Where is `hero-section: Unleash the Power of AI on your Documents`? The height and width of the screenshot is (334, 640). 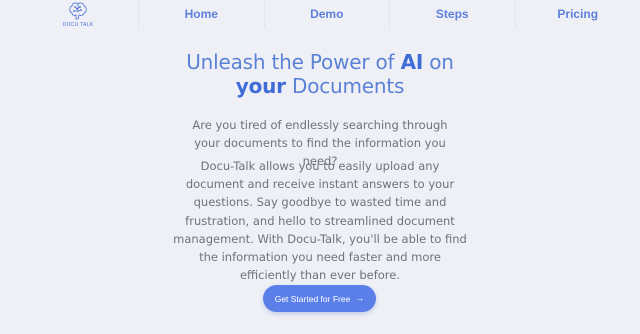
hero-section: Unleash the Power of AI on your Documents is located at coordinates (320, 74).